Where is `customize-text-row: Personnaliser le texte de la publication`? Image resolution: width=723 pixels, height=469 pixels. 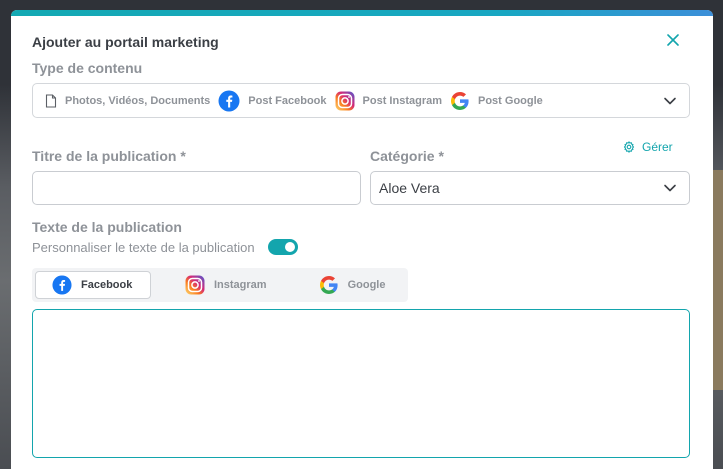
customize-text-row: Personnaliser le texte de la publication is located at coordinates (165, 247).